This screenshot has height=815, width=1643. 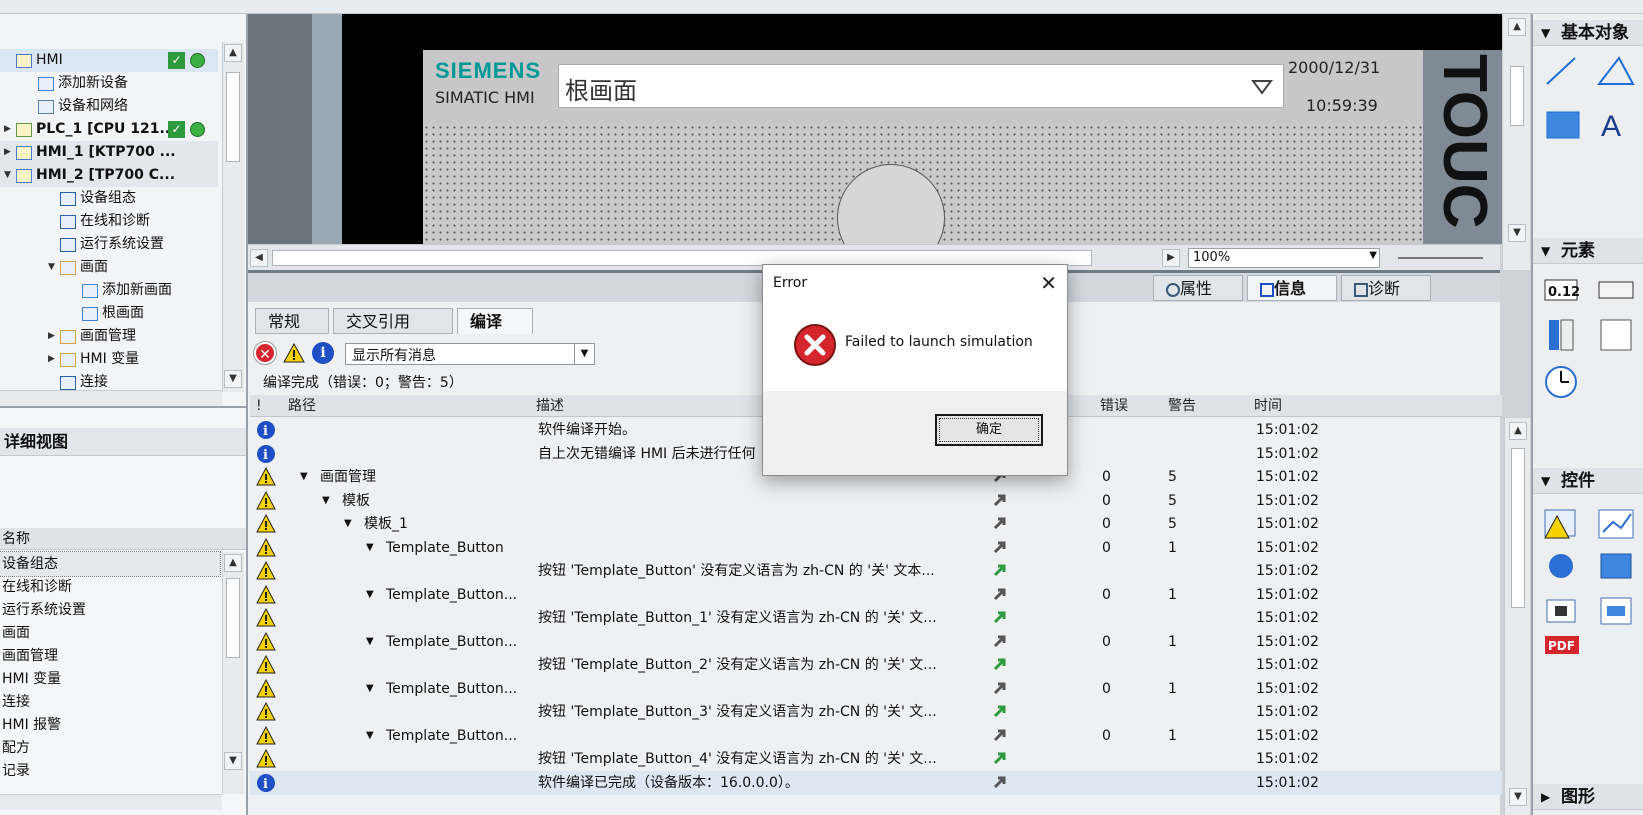 What do you see at coordinates (550, 406) in the screenshot?
I see `col-description: 描述` at bounding box center [550, 406].